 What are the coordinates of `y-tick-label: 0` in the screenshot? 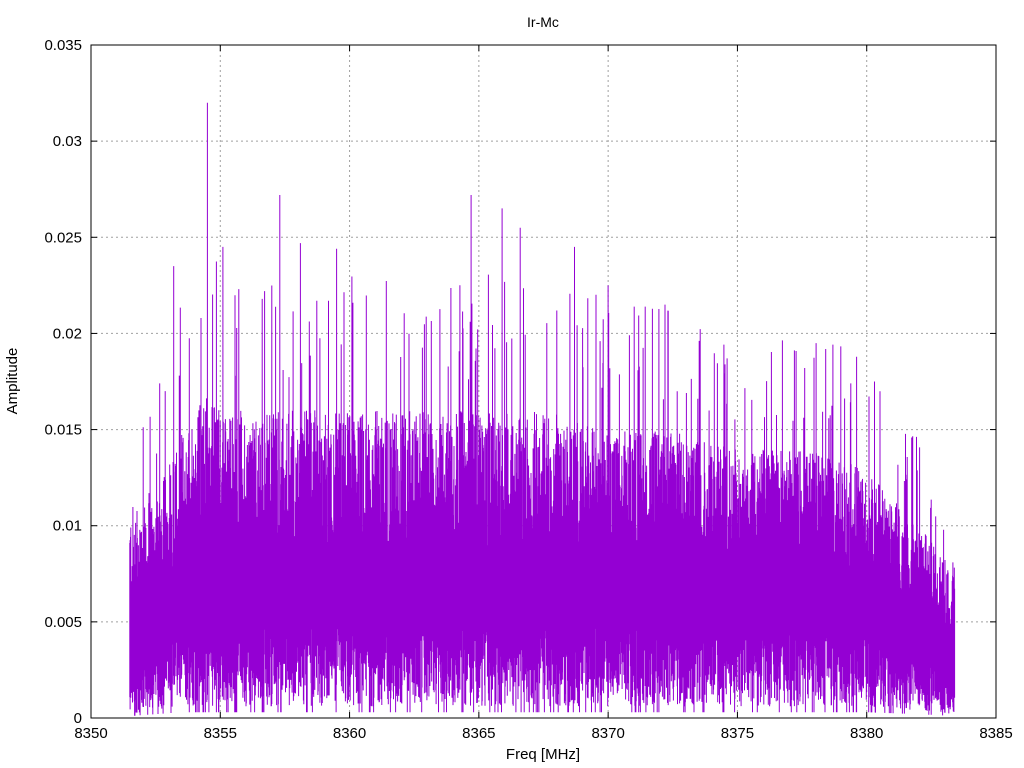 It's located at (78, 718).